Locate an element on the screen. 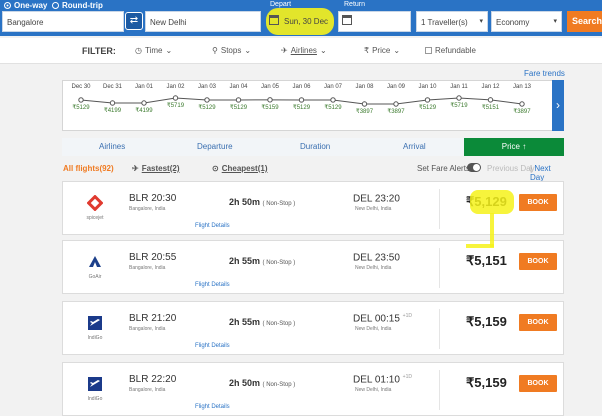  from-field: Bangalore is located at coordinates (63, 21).